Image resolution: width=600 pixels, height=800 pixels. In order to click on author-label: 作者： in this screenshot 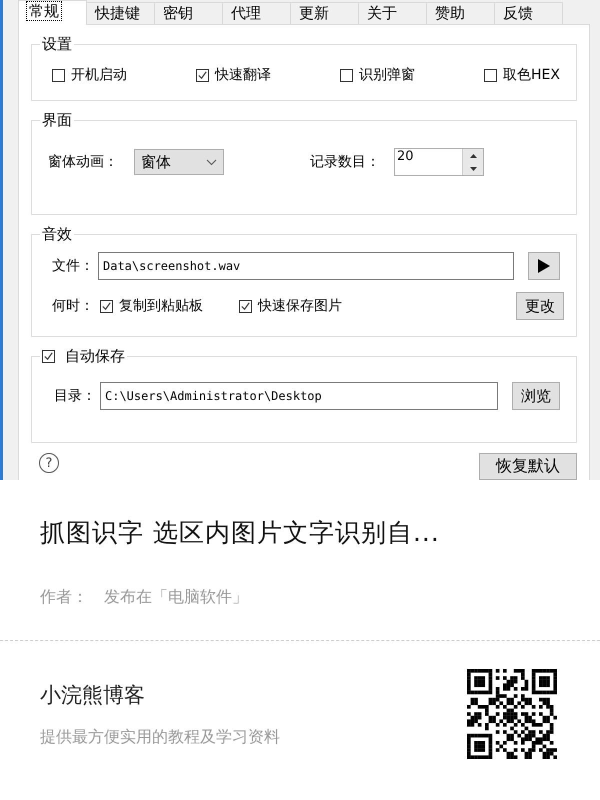, I will do `click(64, 597)`.